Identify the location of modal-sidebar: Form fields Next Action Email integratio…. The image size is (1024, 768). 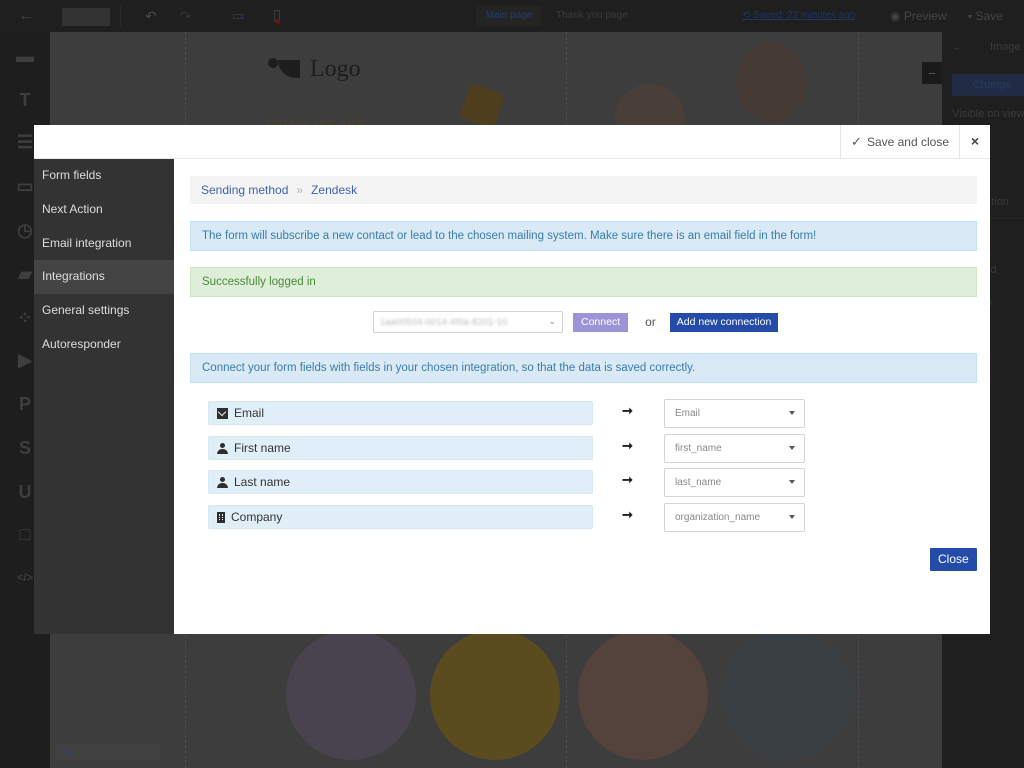
(104, 396).